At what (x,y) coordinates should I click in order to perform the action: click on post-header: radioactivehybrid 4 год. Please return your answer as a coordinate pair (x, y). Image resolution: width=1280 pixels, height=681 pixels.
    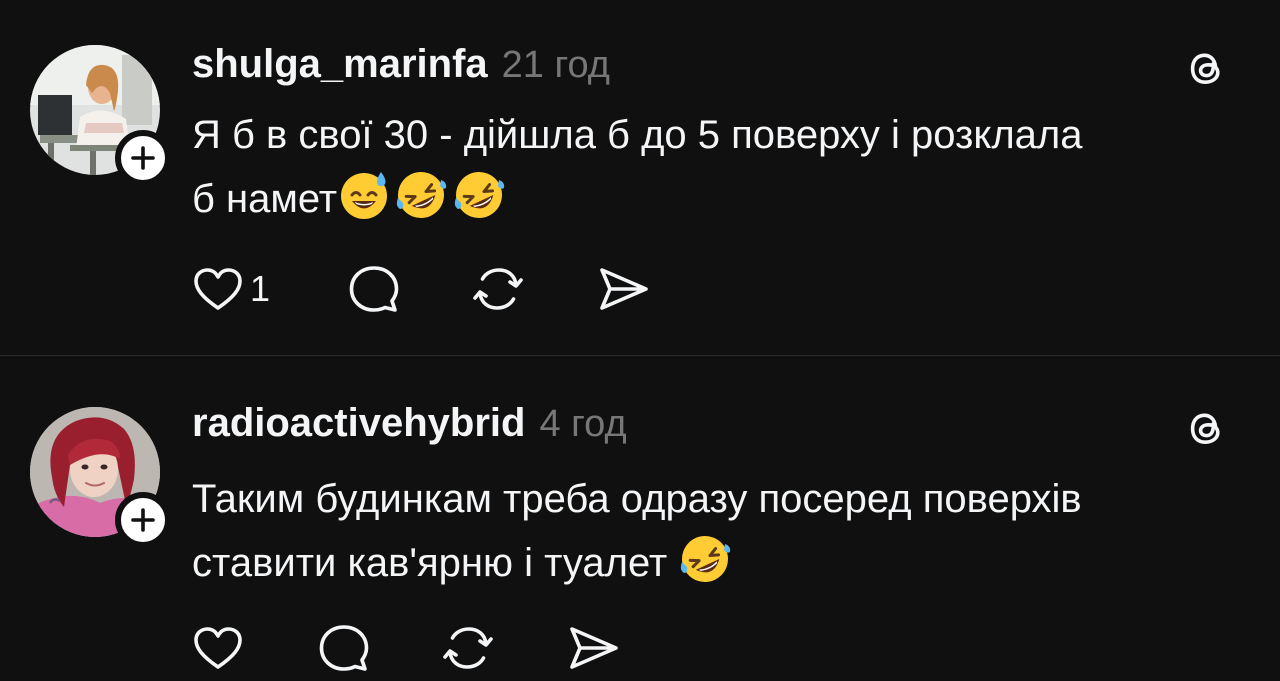
    Looking at the image, I should click on (409, 426).